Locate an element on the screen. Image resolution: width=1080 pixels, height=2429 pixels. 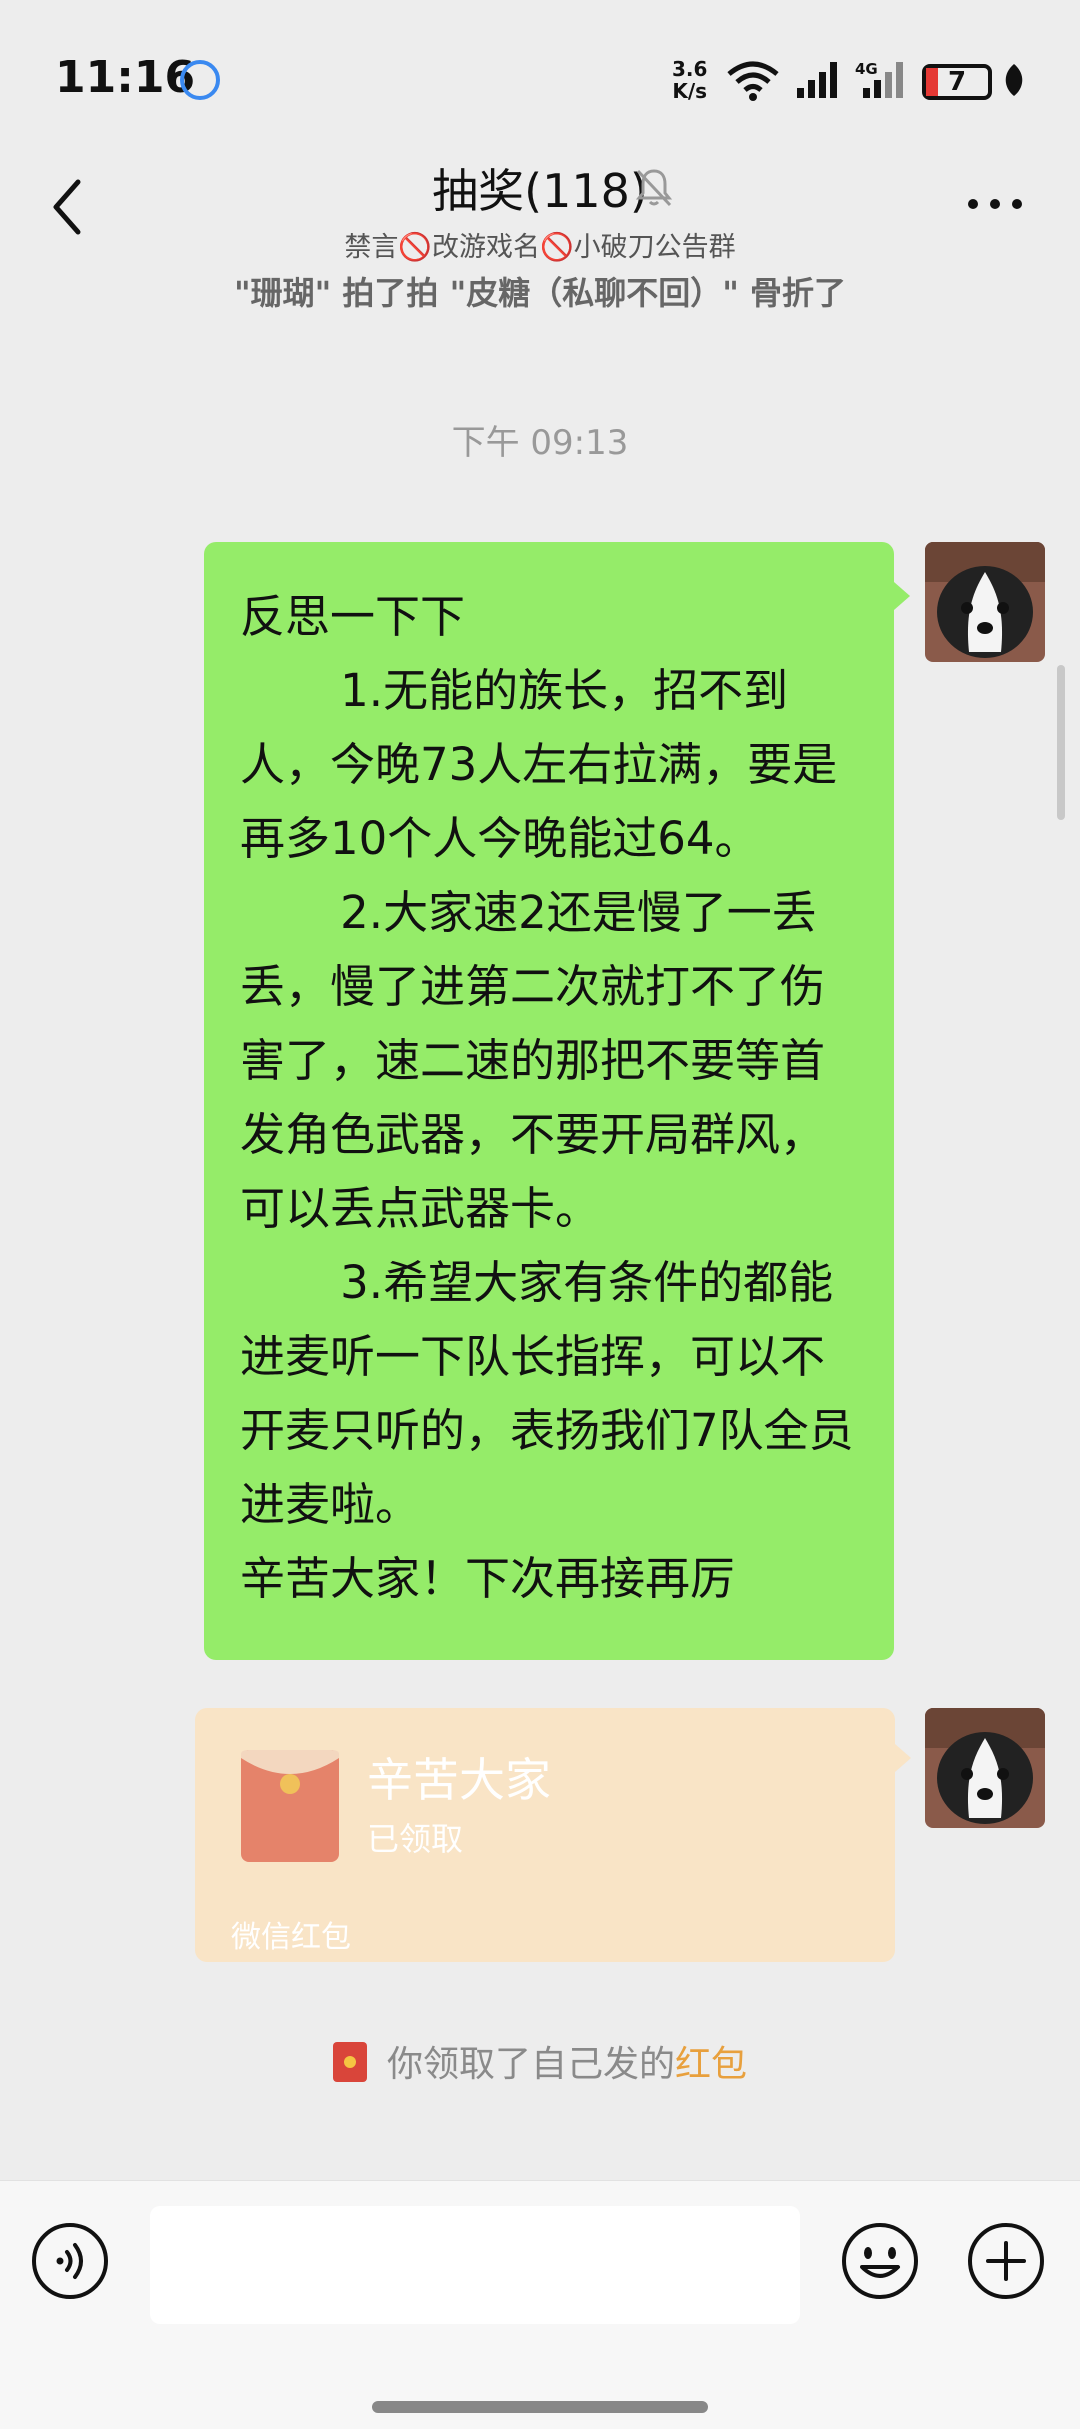
signal-icon is located at coordinates (817, 80).